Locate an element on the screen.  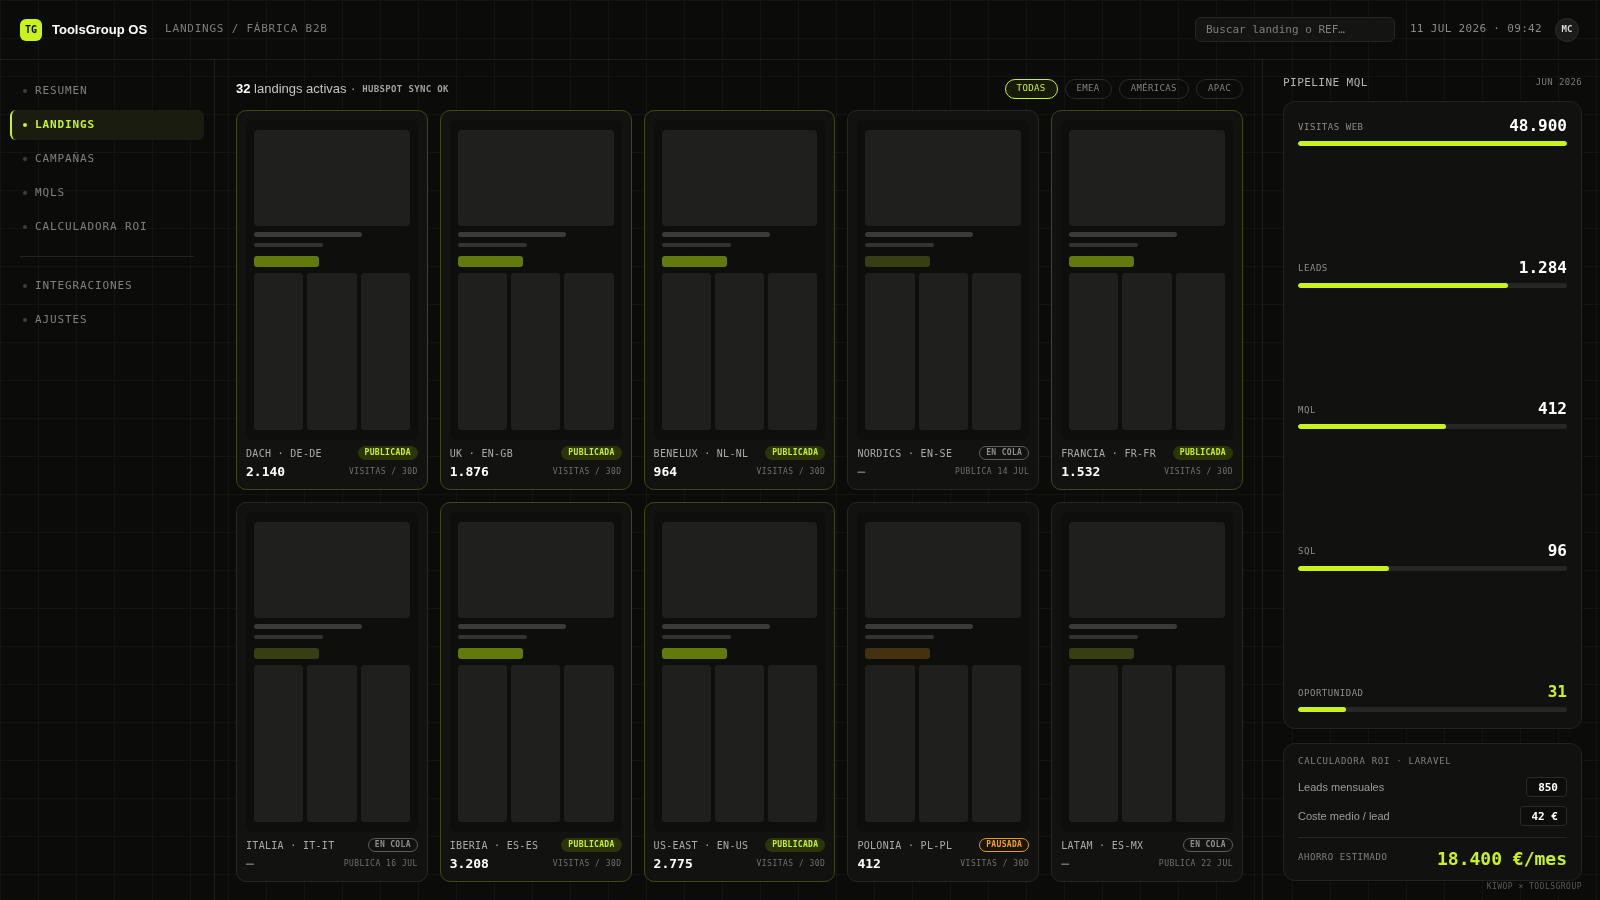
region-label: ITALIA · IT-IT is located at coordinates (290, 845).